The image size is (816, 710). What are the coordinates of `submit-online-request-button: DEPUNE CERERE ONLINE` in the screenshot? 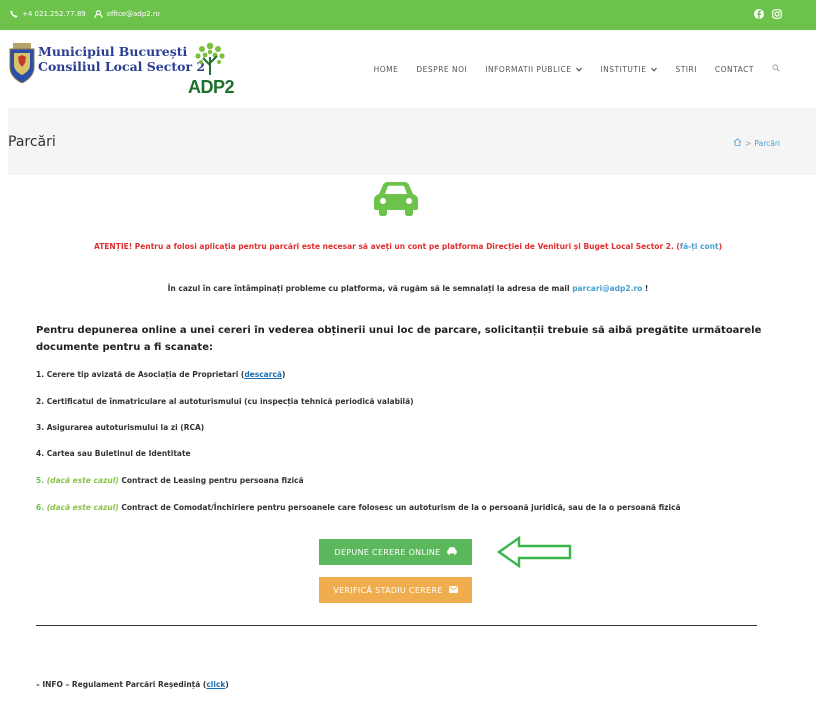 It's located at (395, 552).